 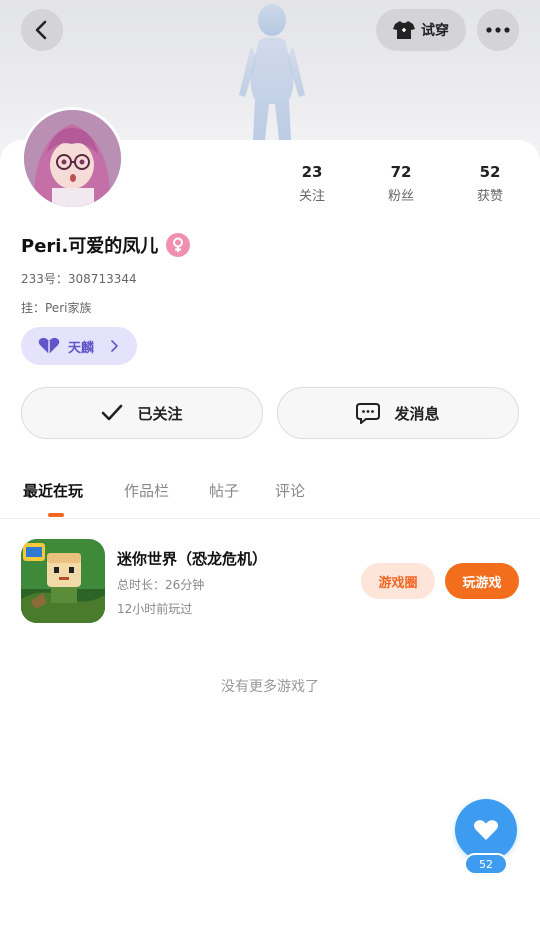 What do you see at coordinates (401, 172) in the screenshot?
I see `stat-value: 72` at bounding box center [401, 172].